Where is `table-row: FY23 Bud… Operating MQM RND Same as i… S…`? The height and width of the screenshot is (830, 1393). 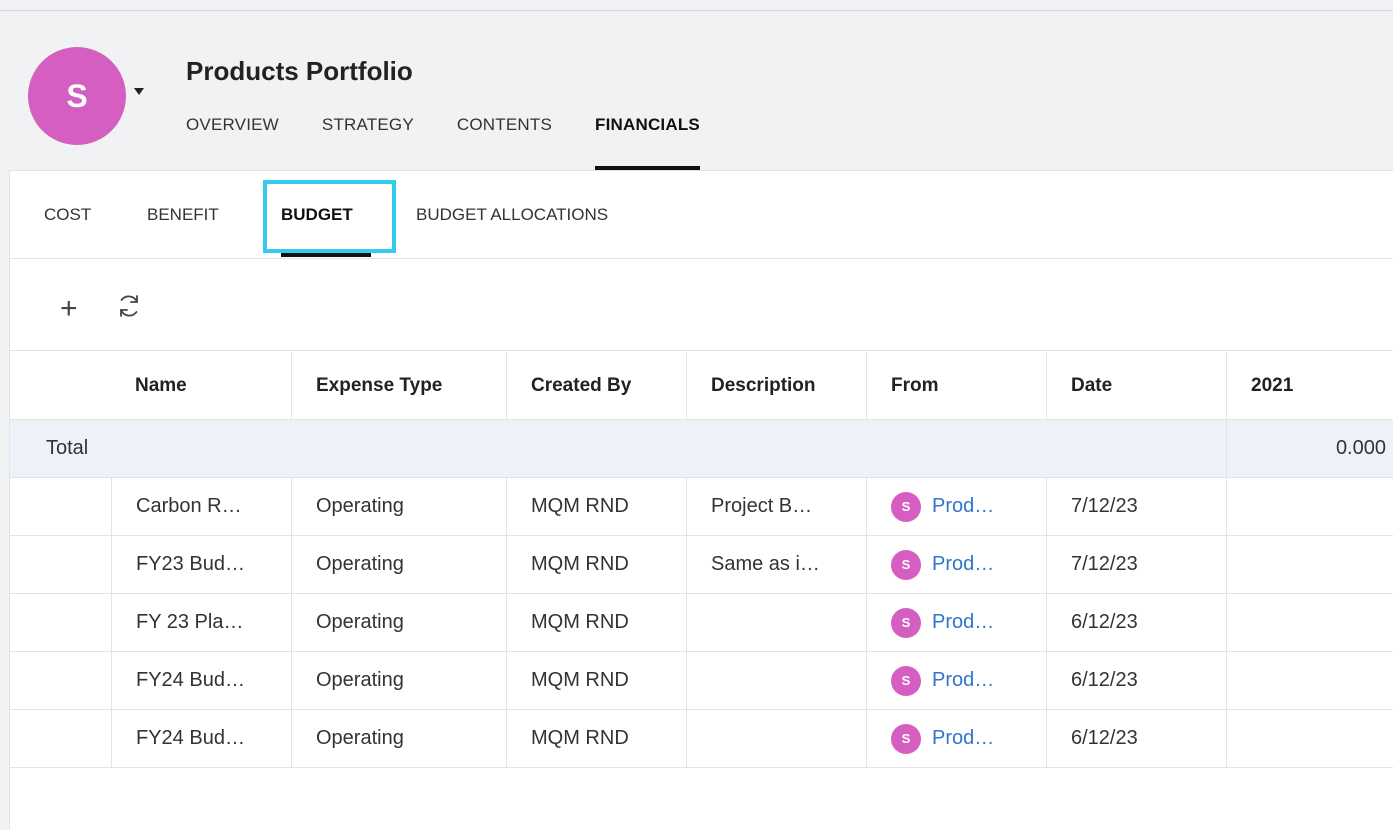 table-row: FY23 Bud… Operating MQM RND Same as i… S… is located at coordinates (701, 565).